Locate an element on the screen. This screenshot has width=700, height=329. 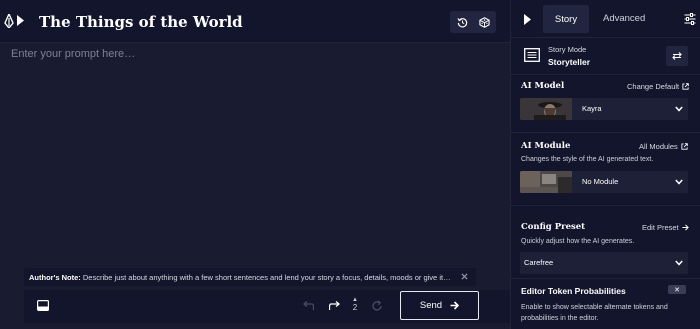
retry-icon is located at coordinates (377, 306).